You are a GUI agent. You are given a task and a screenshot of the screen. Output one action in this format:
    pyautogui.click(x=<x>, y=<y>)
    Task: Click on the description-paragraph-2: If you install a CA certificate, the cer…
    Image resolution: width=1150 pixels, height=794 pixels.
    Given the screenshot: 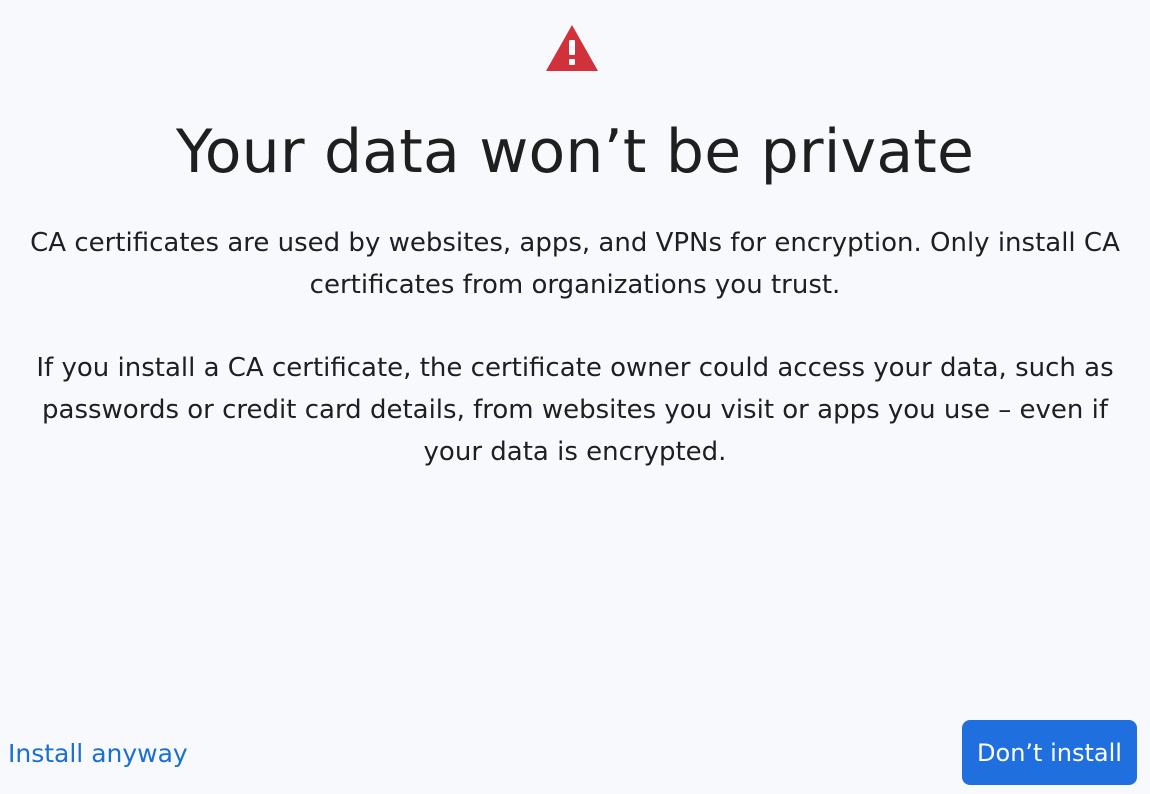 What is the action you would take?
    pyautogui.click(x=575, y=410)
    